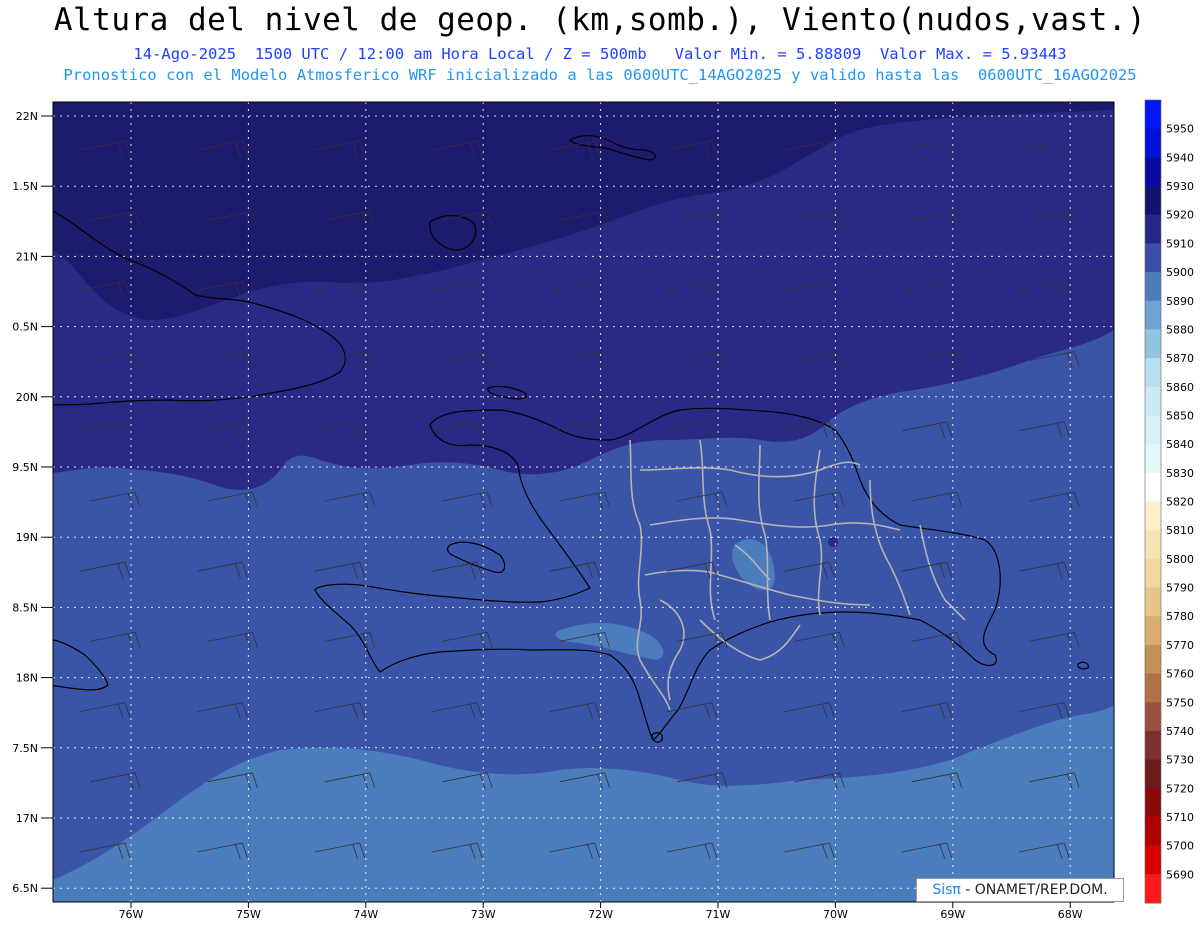 This screenshot has height=927, width=1200. Describe the element at coordinates (27, 256) in the screenshot. I see `lat-label: 21N` at that location.